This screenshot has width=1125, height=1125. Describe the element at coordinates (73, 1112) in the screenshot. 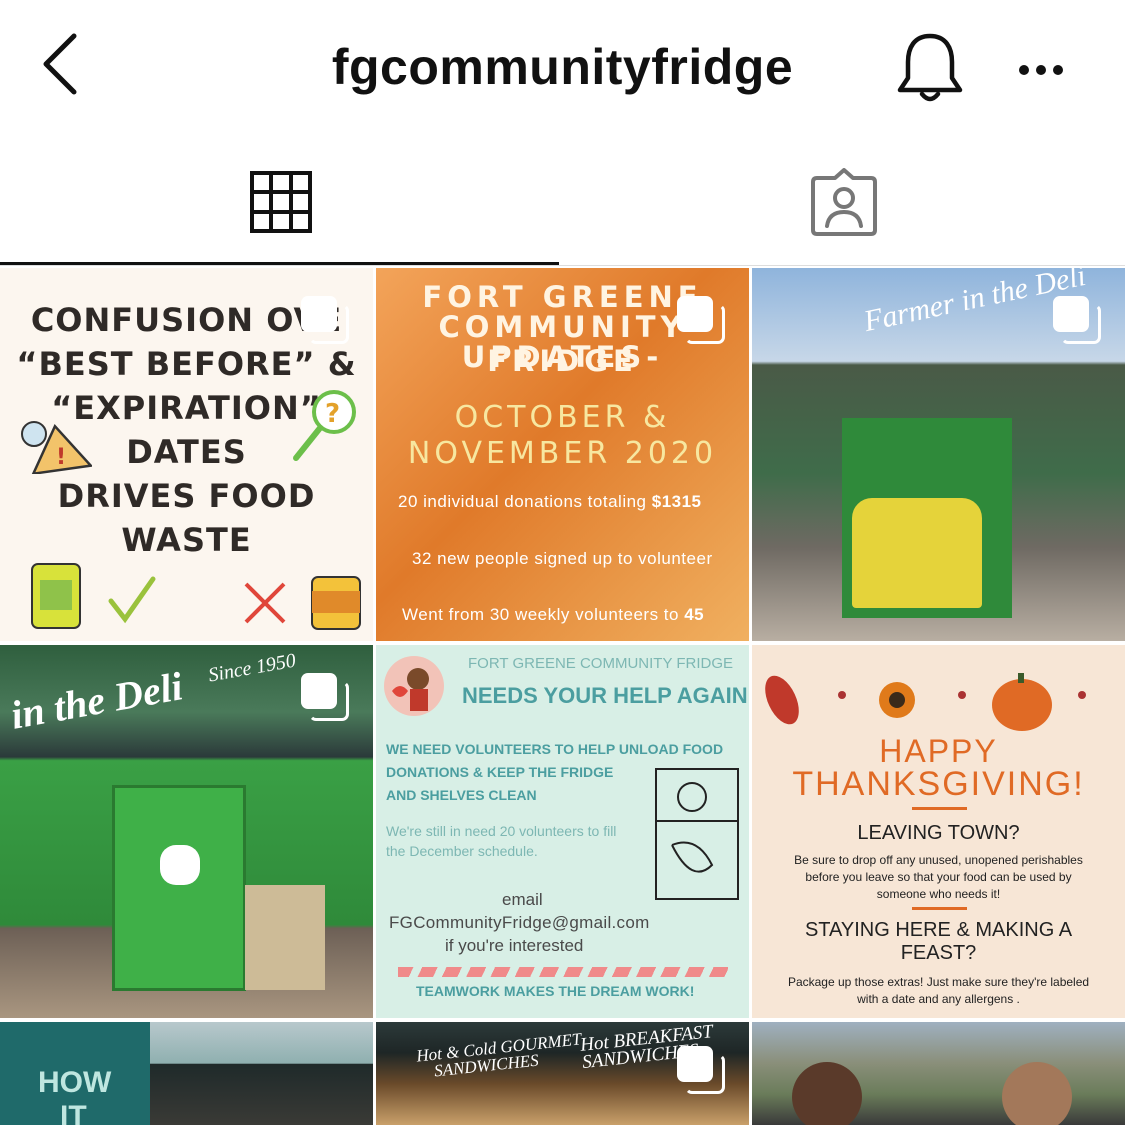

I see `post-text: IT` at that location.